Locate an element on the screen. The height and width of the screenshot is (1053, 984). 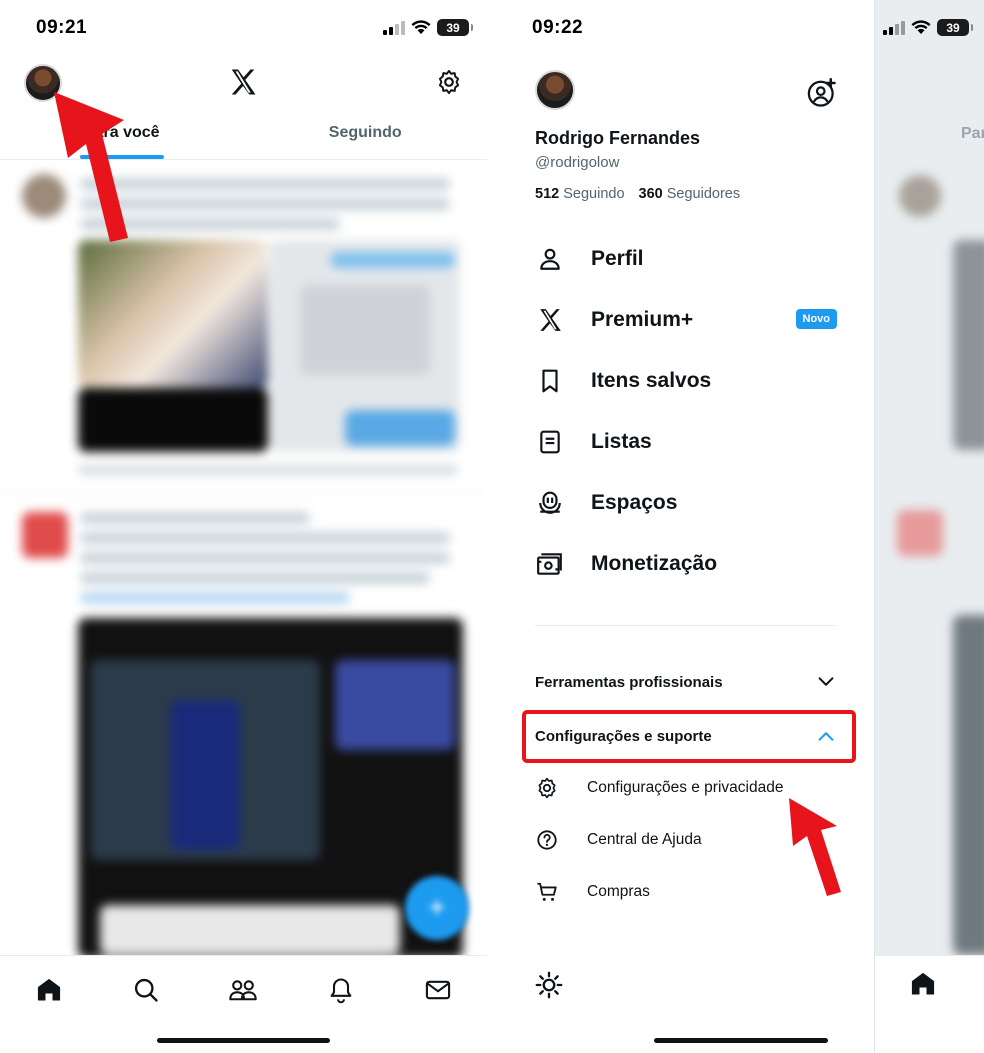
compose-button: + is located at coordinates (437, 908).